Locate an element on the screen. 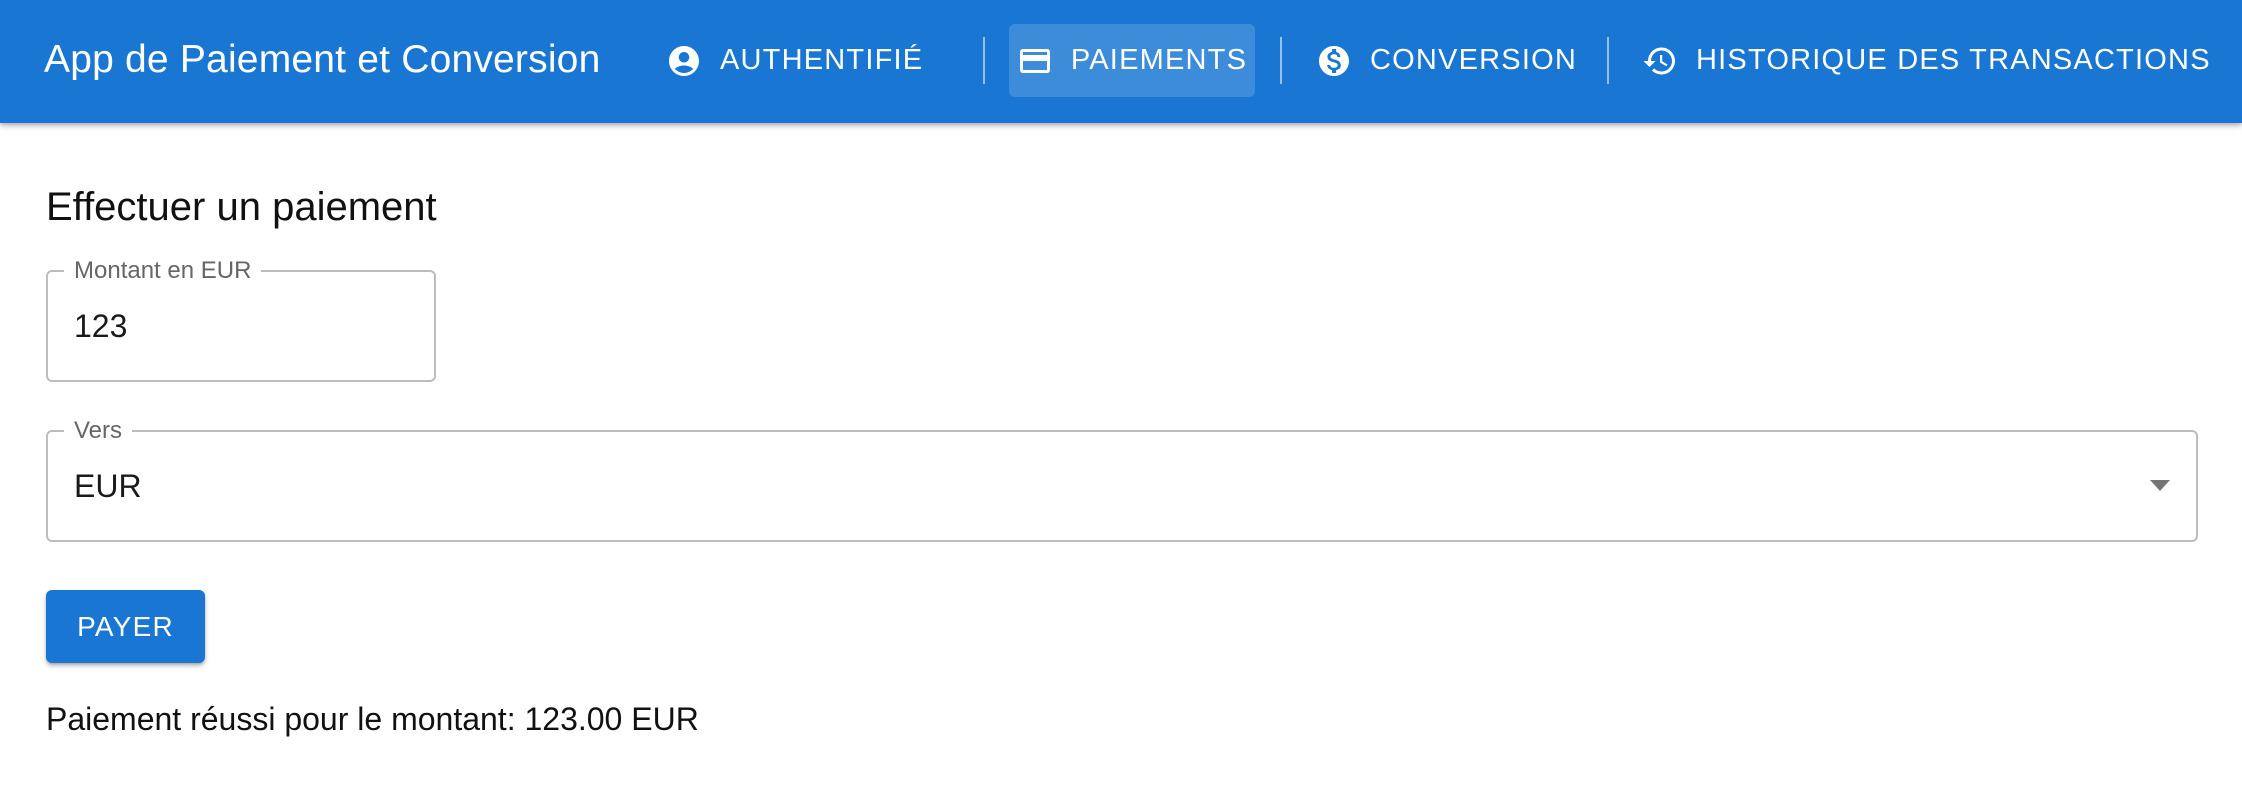 This screenshot has width=2242, height=802. nav-conversion-label: CONVERSION is located at coordinates (1473, 60).